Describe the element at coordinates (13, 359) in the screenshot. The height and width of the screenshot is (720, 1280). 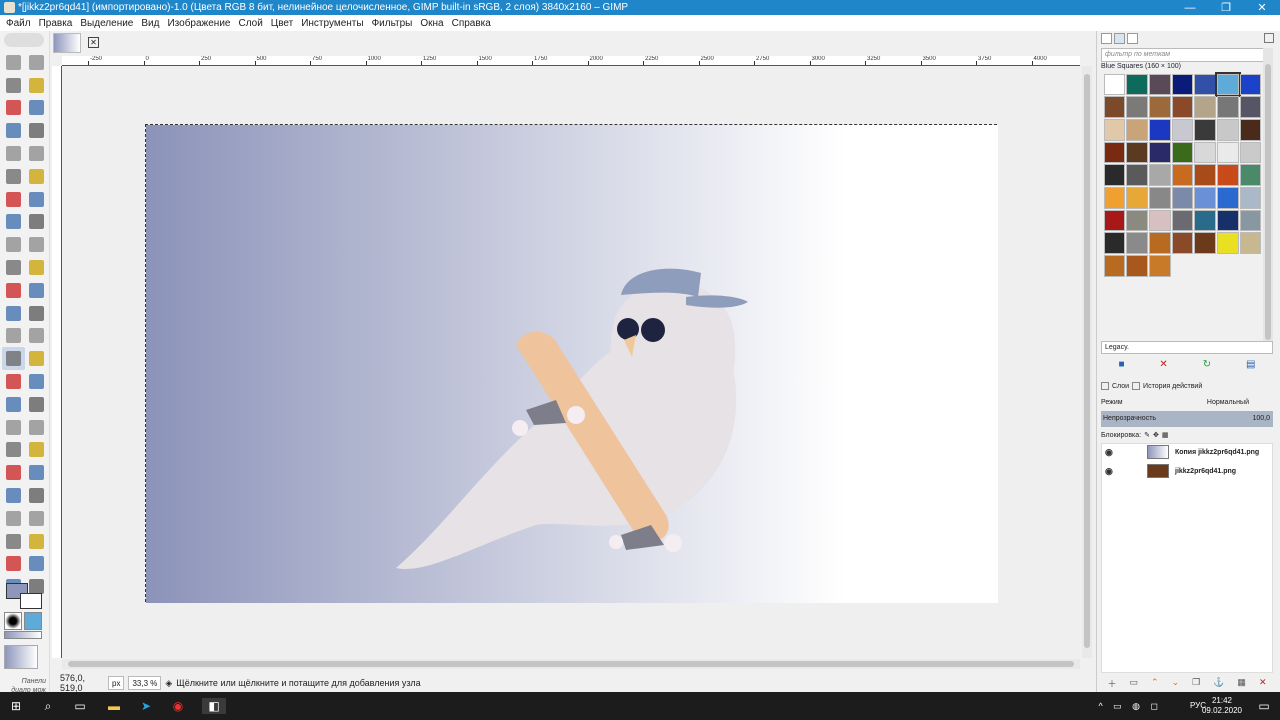
I see `tool-gradient` at that location.